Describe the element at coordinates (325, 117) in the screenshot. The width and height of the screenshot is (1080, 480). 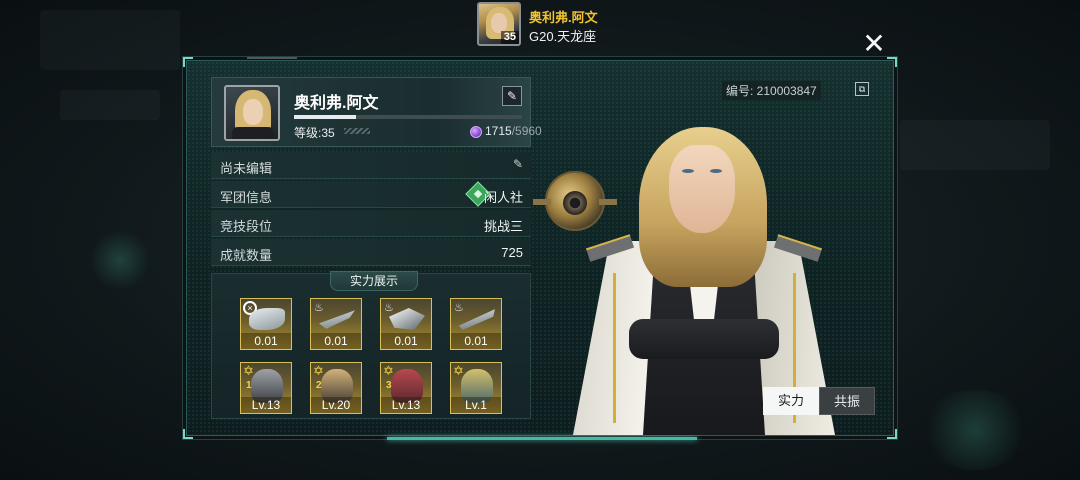
I see `xp-progress-fill` at that location.